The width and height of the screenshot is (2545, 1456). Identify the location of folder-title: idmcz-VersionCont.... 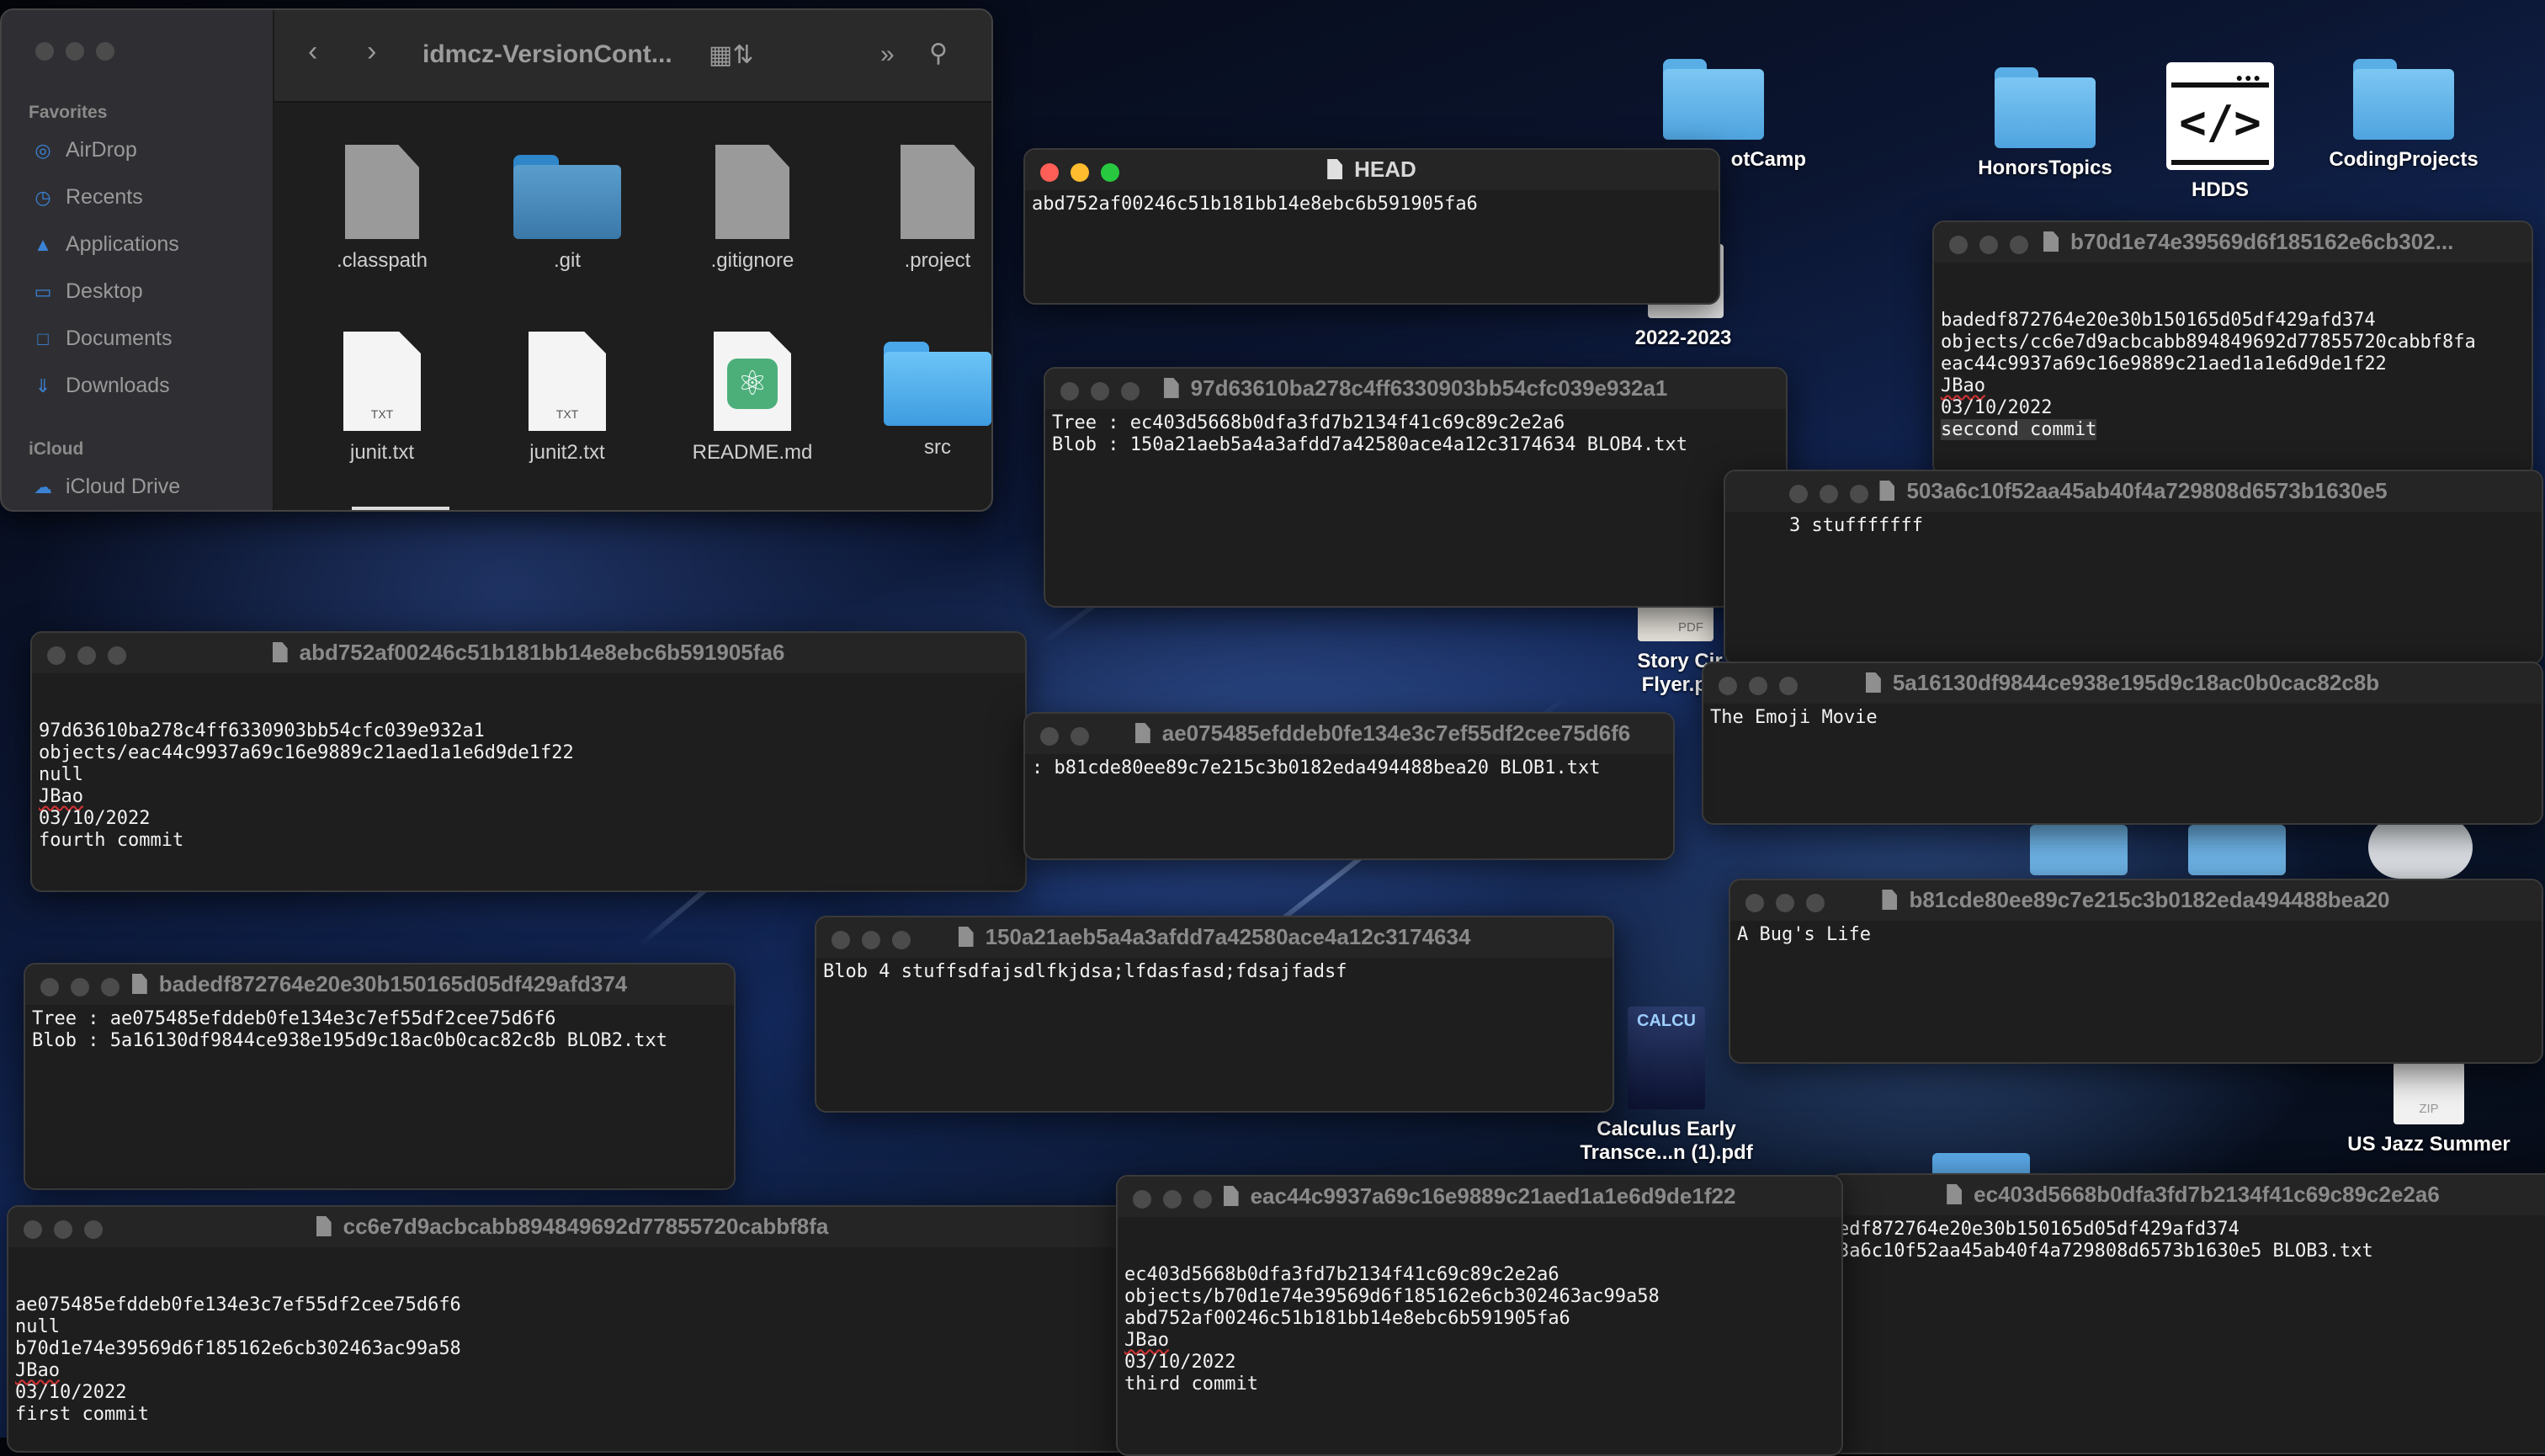
(547, 54).